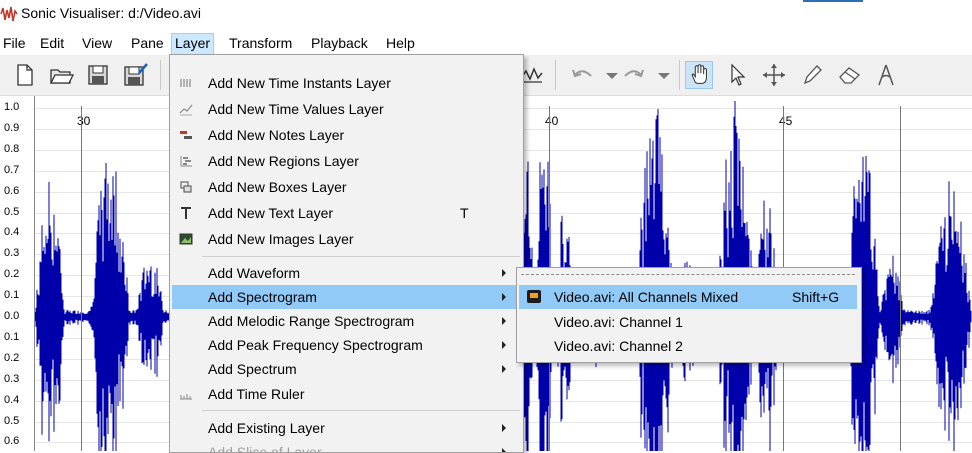 This screenshot has width=972, height=453. Describe the element at coordinates (12, 127) in the screenshot. I see `y-tick-label: 0.9` at that location.